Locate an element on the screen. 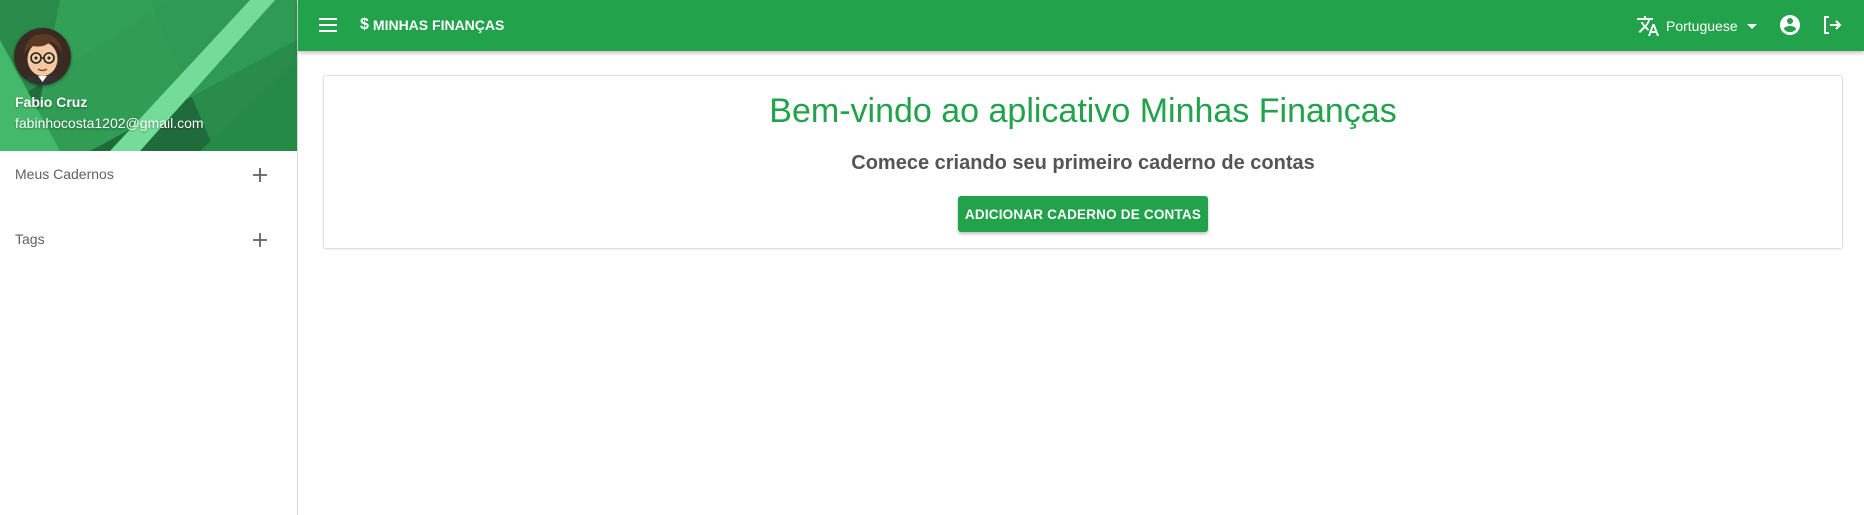 The height and width of the screenshot is (515, 1864). language-select: Portuguese is located at coordinates (1700, 25).